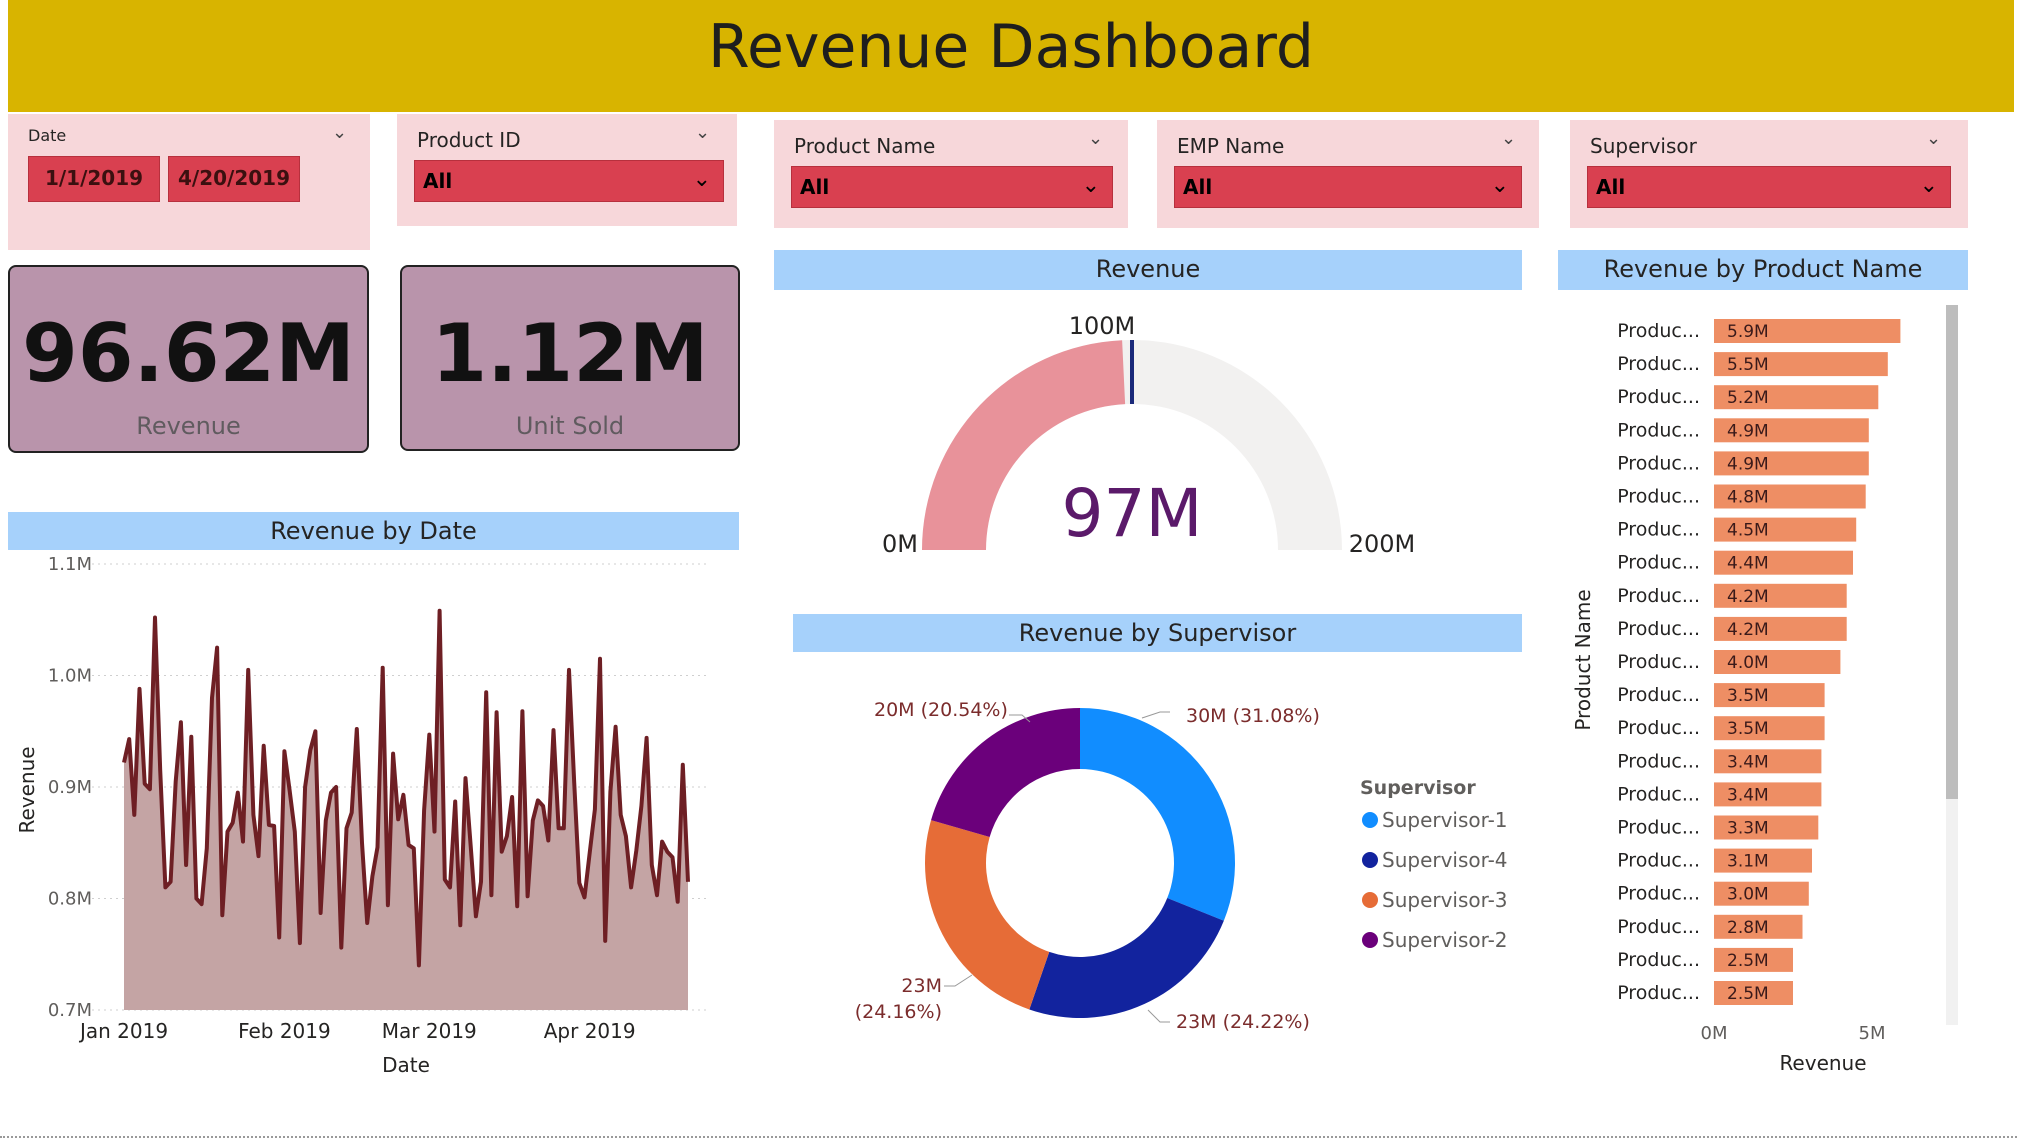 The width and height of the screenshot is (2017, 1144). What do you see at coordinates (1643, 146) in the screenshot?
I see `supervisor-label: Supervisor` at bounding box center [1643, 146].